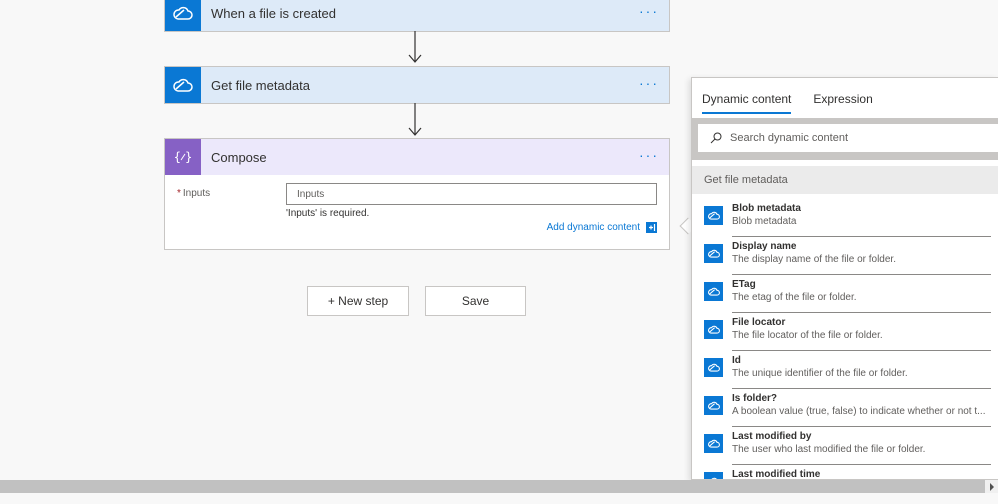 This screenshot has height=504, width=998. I want to click on item-description: The etag of the file or folder., so click(794, 297).